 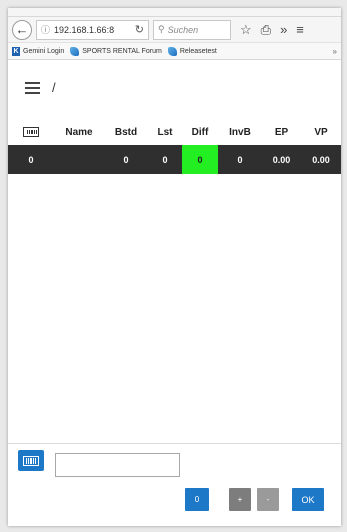 I want to click on cell-invb: 0, so click(x=240, y=159).